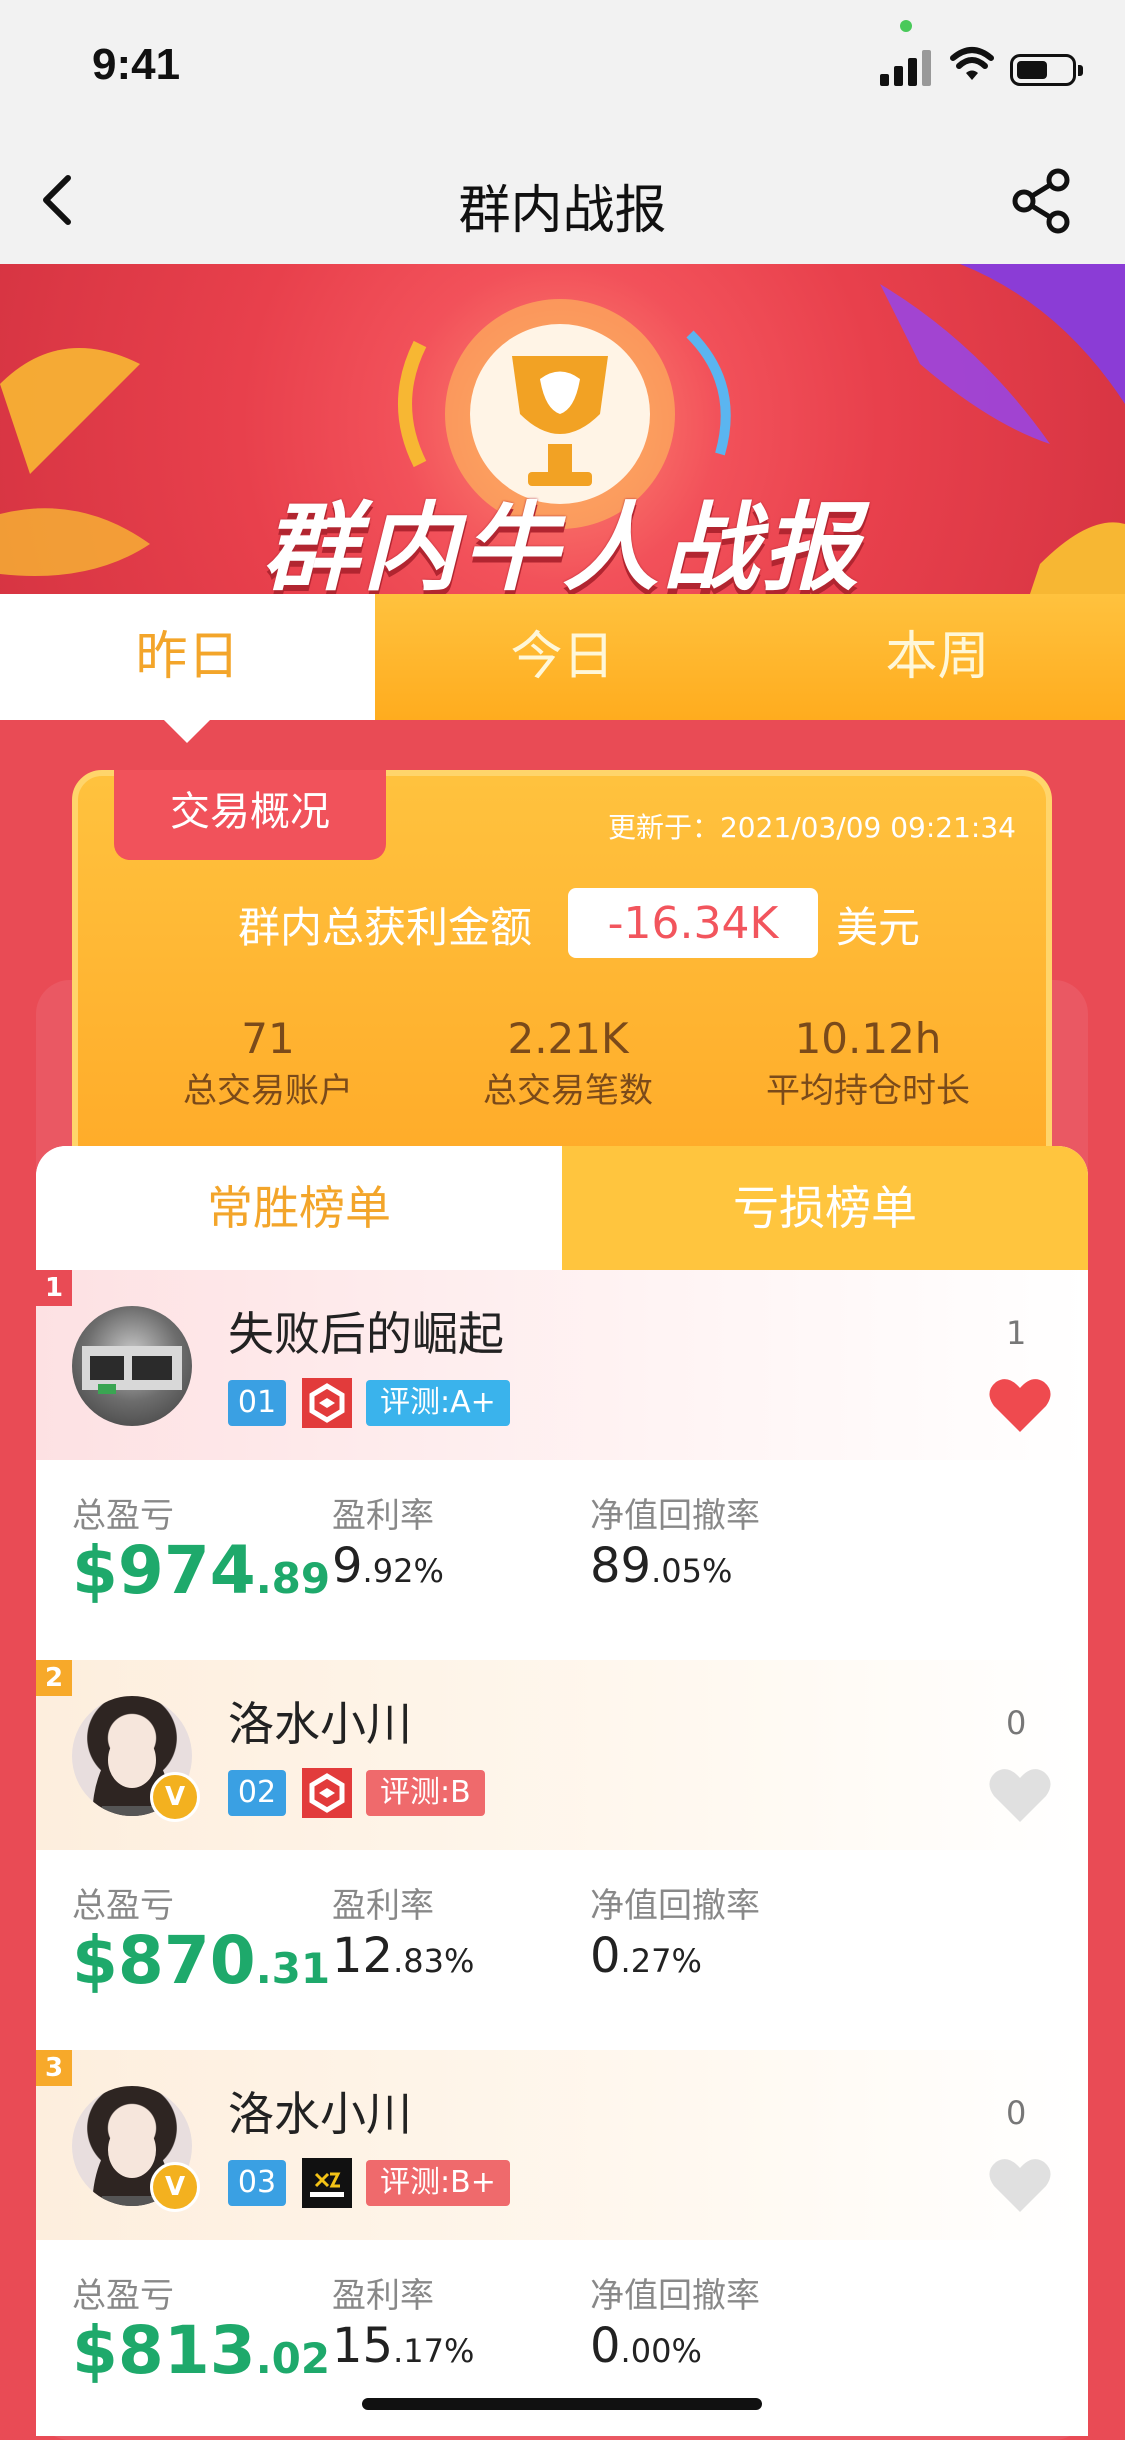 The image size is (1125, 2440). I want to click on drawdown-decimal: .27%, so click(661, 1961).